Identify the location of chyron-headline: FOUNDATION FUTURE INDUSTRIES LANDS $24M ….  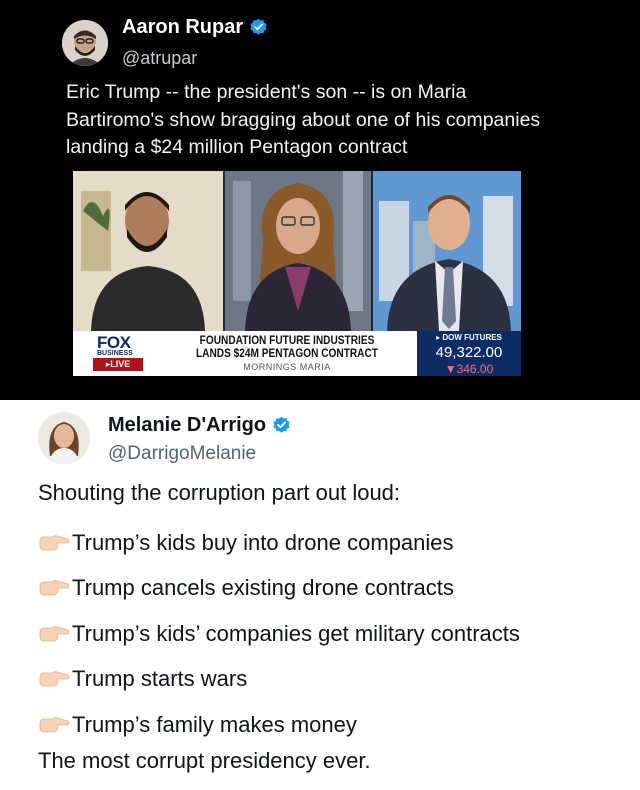
(287, 347).